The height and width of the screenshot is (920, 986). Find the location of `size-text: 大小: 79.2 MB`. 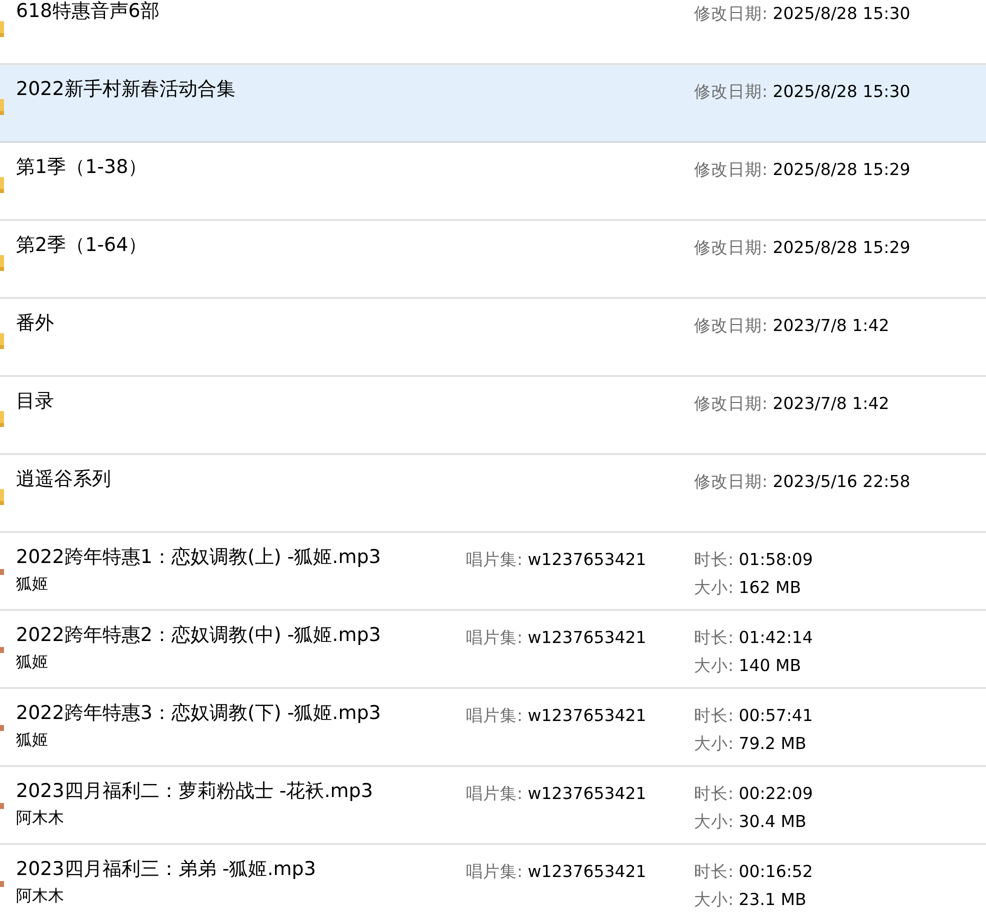

size-text: 大小: 79.2 MB is located at coordinates (751, 744).